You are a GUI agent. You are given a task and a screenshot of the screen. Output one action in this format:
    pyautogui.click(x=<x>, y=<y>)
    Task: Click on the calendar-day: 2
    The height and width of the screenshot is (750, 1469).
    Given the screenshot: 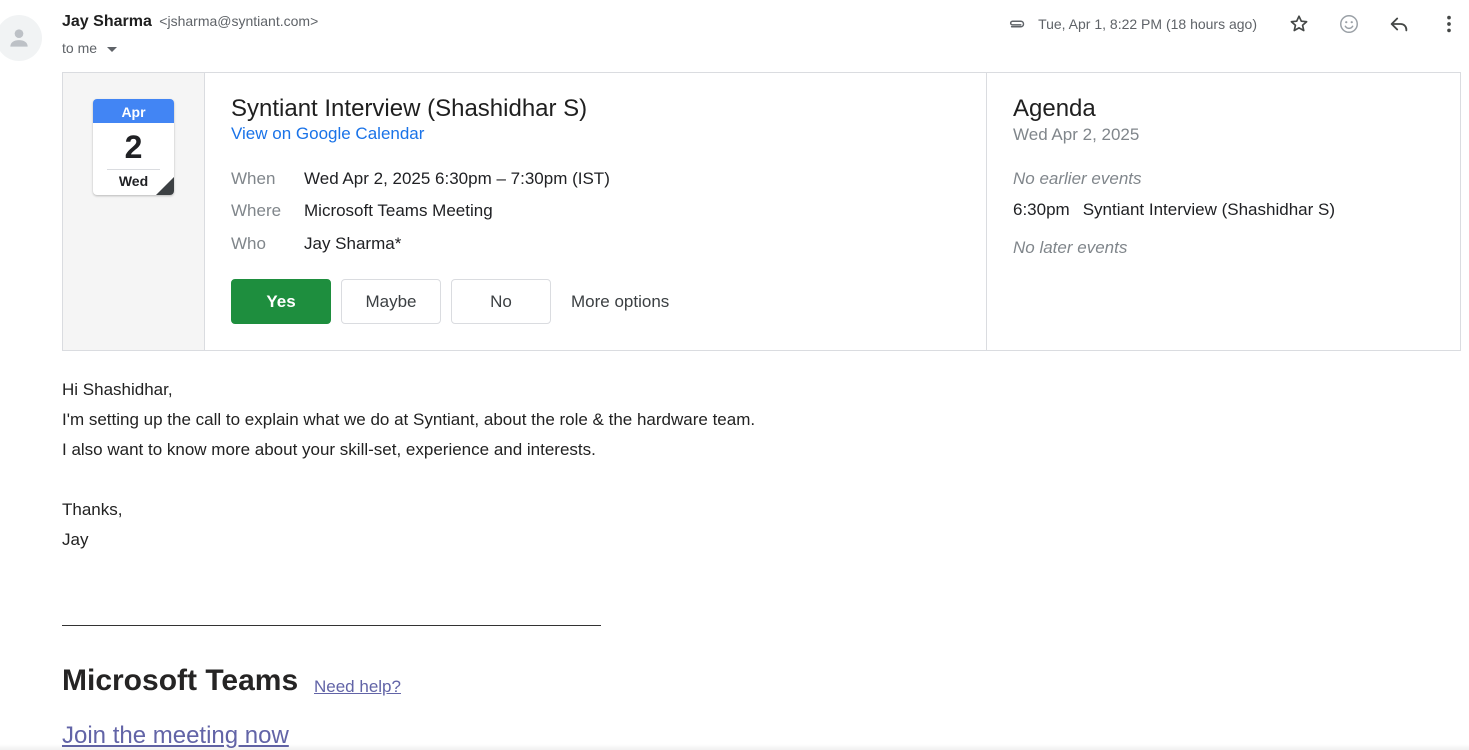 What is the action you would take?
    pyautogui.click(x=133, y=147)
    